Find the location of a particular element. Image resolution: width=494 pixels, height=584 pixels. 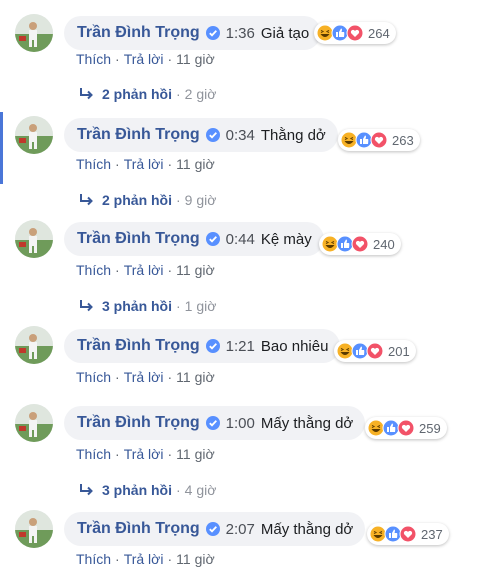

video-timestamp-link: 1:21 is located at coordinates (240, 346).